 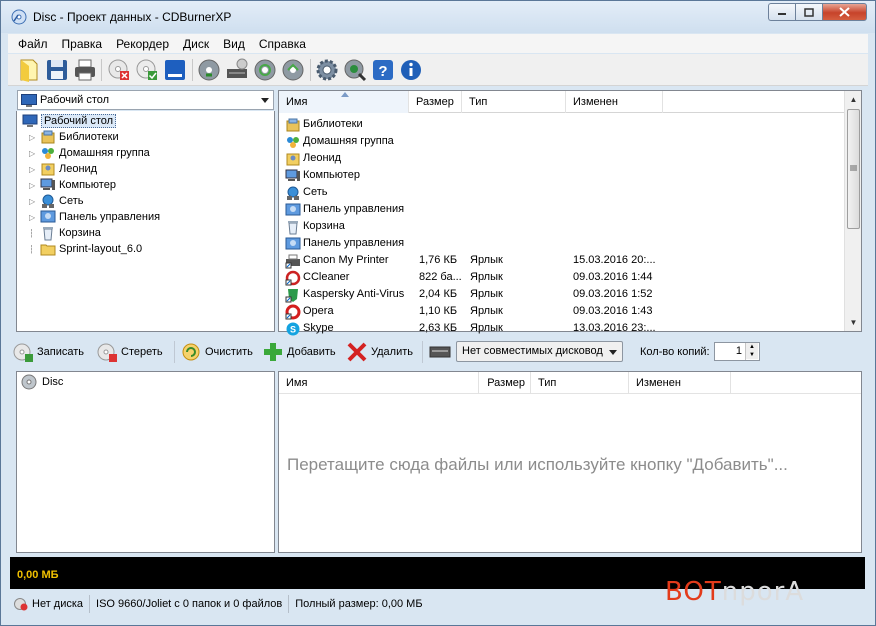 What do you see at coordinates (94, 217) in the screenshot?
I see `tree-item: ▷ Панель управления` at bounding box center [94, 217].